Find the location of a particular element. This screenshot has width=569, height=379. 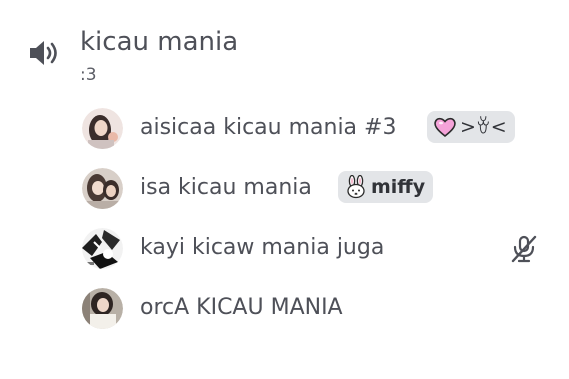

tag-text: miffy is located at coordinates (398, 187).